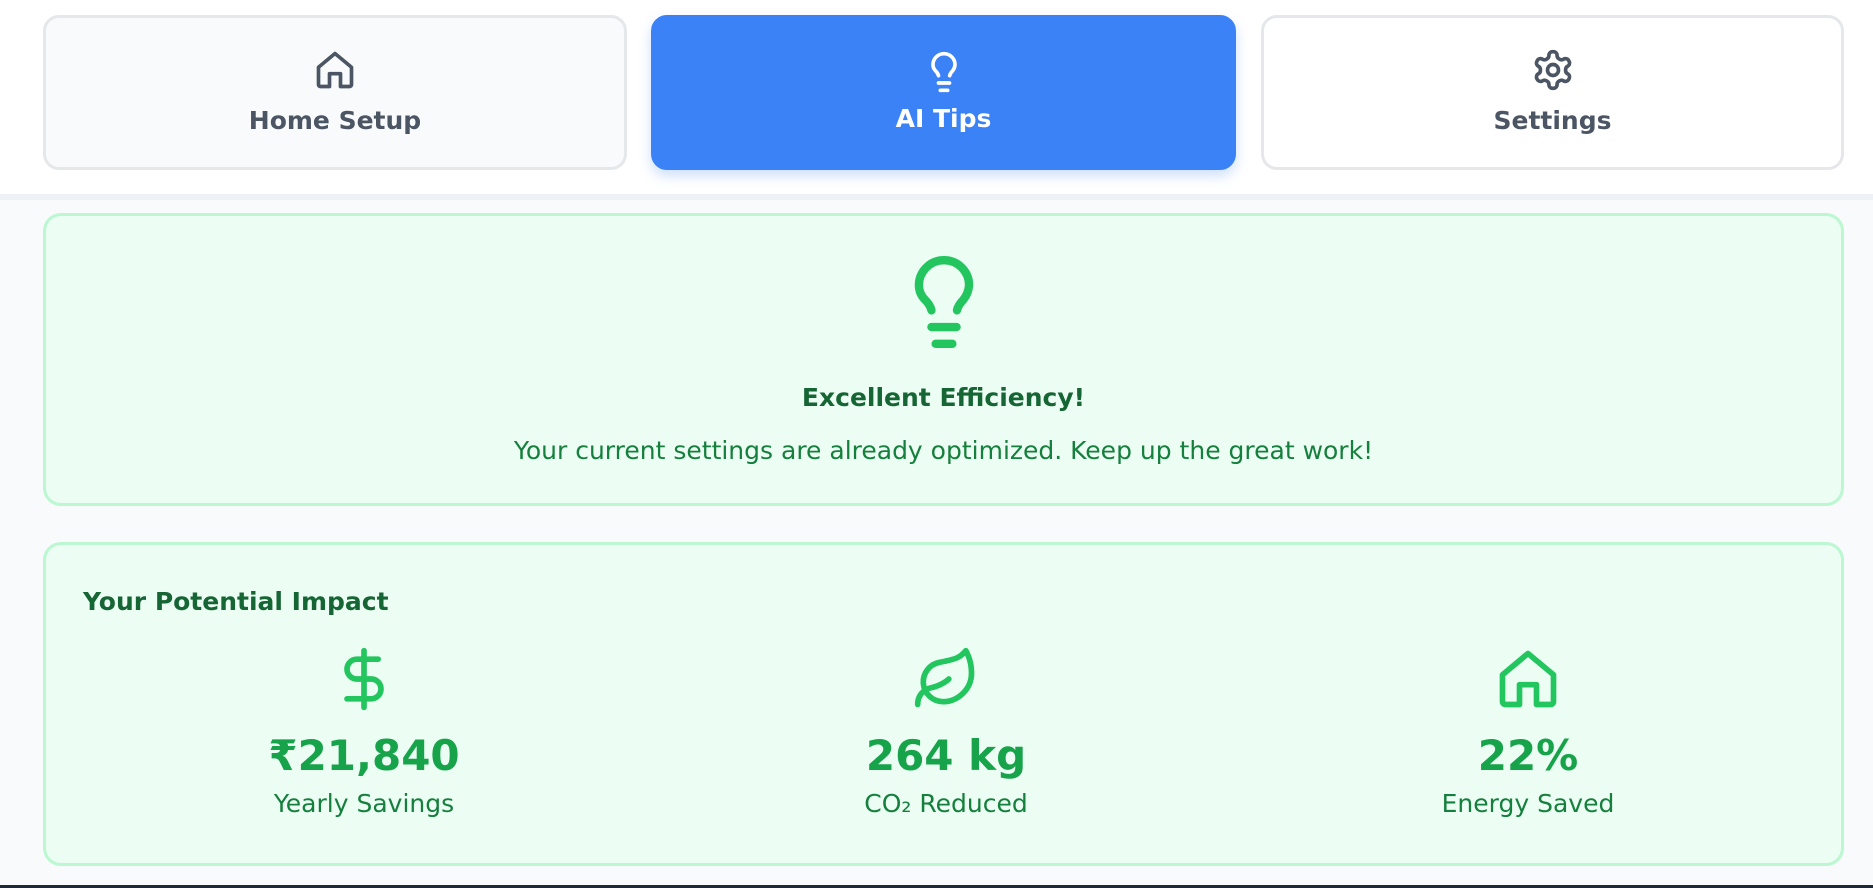 This screenshot has height=888, width=1873. I want to click on stat-label: Yearly Savings, so click(364, 803).